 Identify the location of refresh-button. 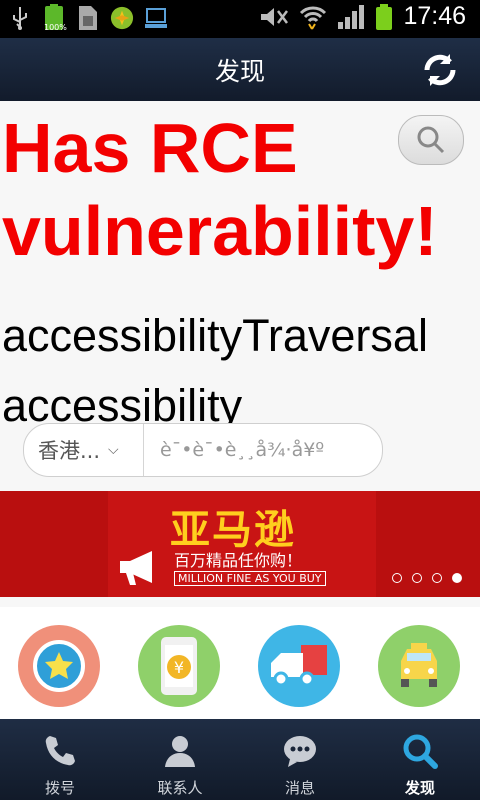
(440, 70).